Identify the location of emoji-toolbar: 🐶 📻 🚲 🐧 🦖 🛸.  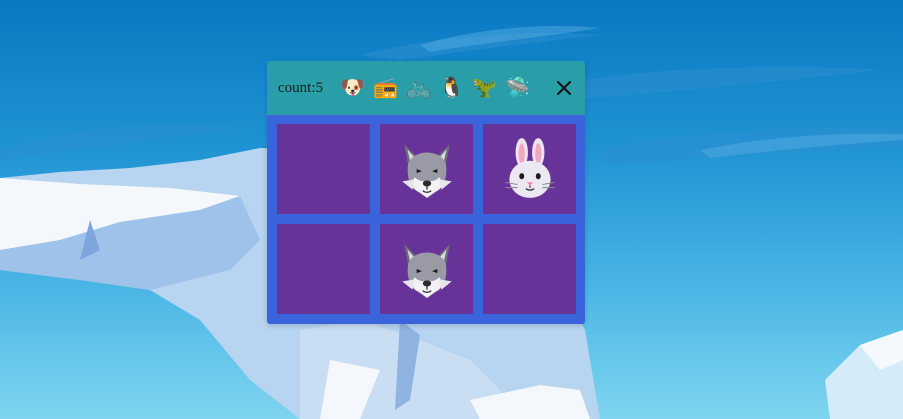
(435, 88).